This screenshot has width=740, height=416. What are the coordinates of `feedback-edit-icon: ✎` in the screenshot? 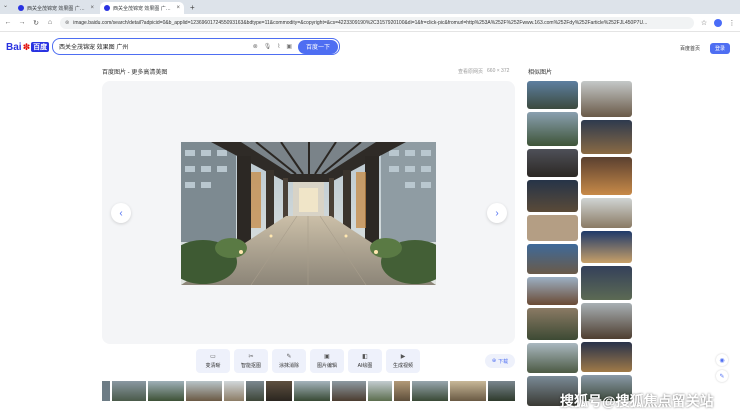 It's located at (722, 376).